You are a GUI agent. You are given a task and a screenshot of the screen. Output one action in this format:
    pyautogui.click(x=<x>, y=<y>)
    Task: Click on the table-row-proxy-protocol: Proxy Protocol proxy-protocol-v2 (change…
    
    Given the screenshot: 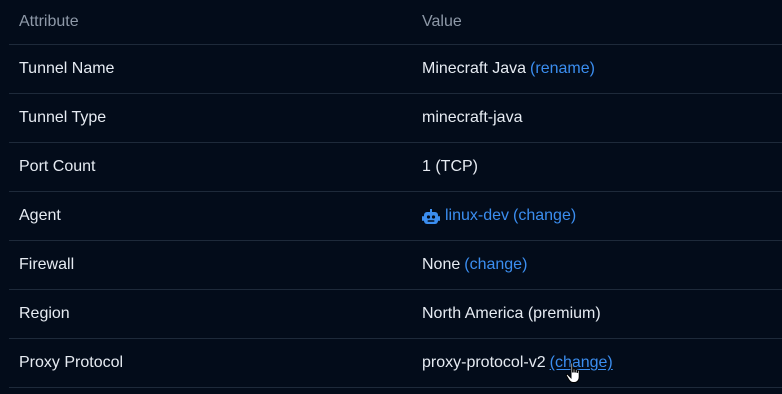 What is the action you would take?
    pyautogui.click(x=395, y=363)
    